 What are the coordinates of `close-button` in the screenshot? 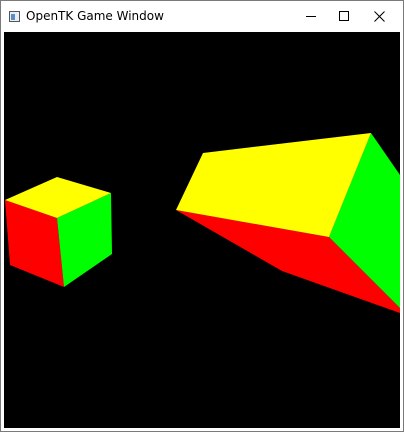 It's located at (380, 16).